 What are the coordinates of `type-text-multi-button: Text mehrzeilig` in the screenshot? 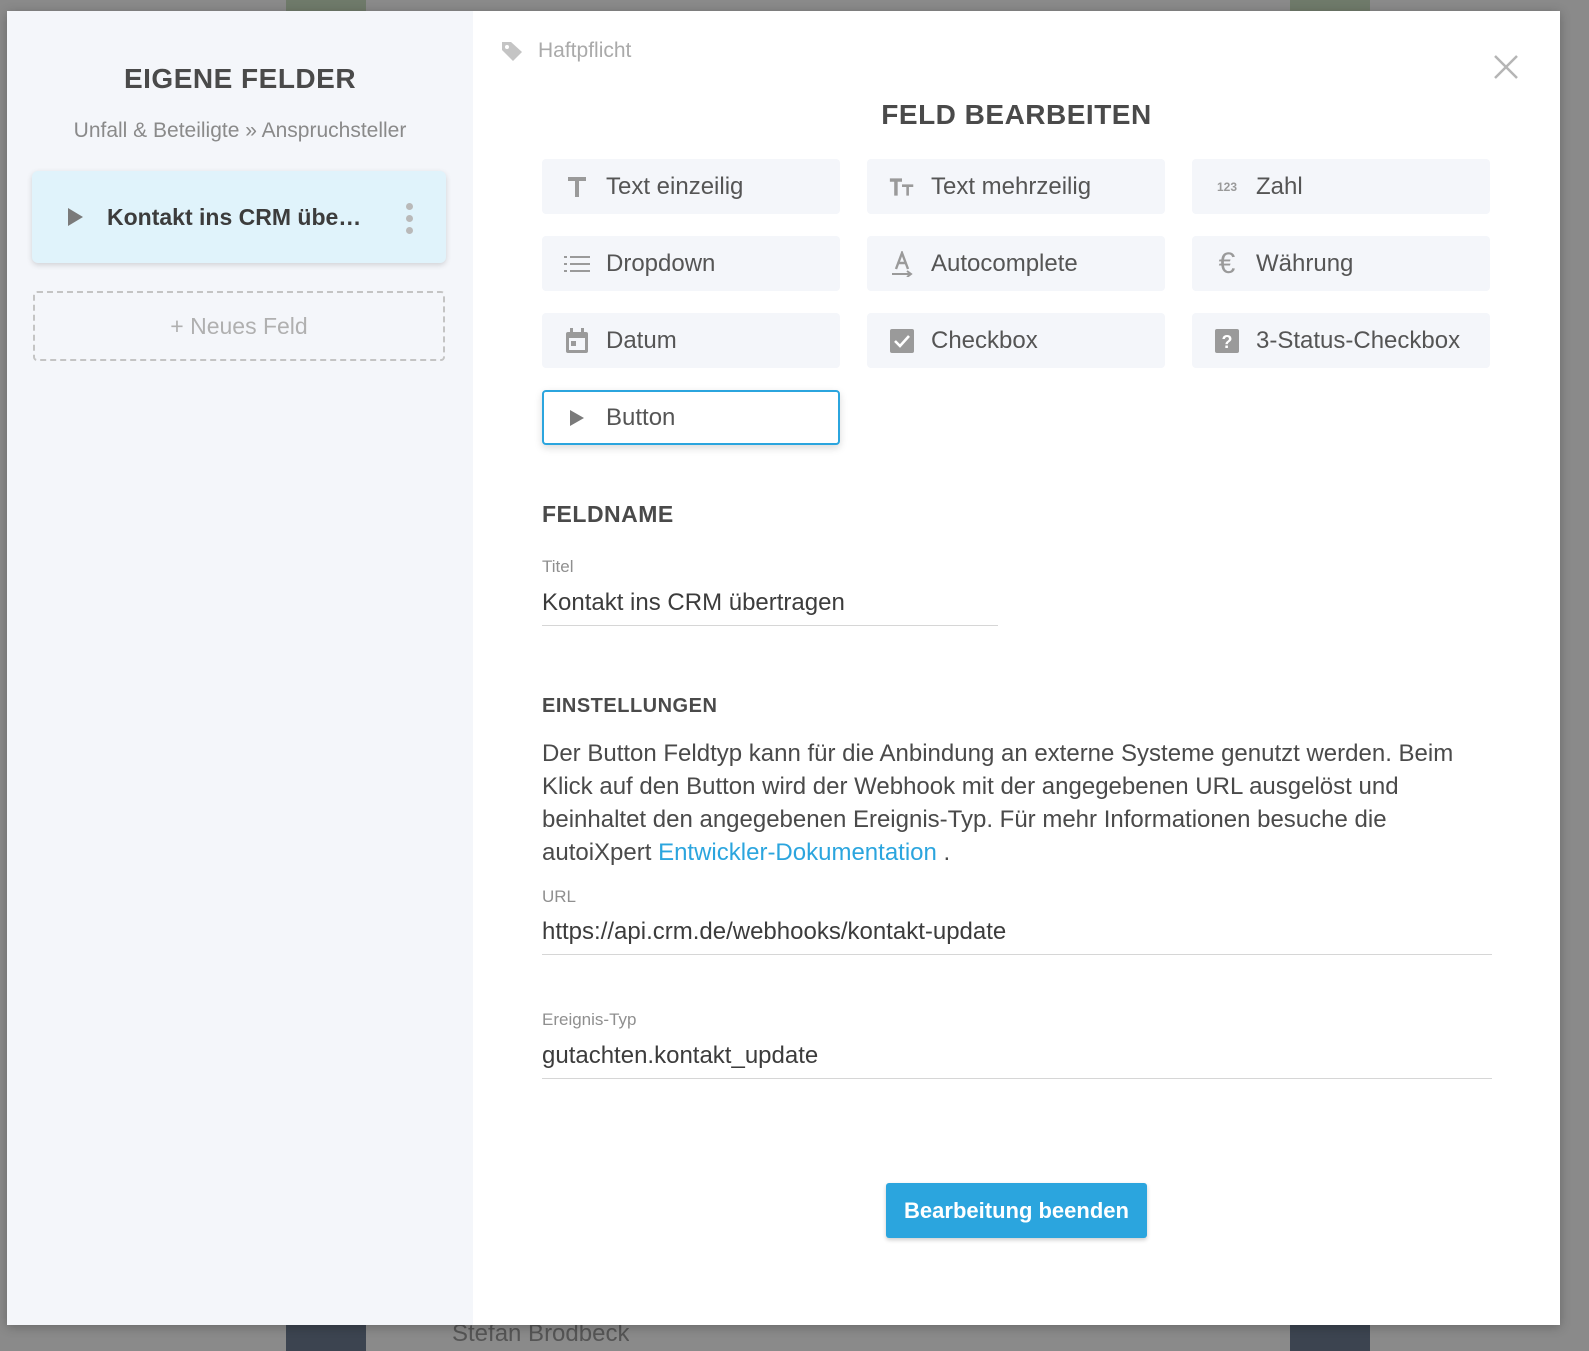 It's located at (1016, 186).